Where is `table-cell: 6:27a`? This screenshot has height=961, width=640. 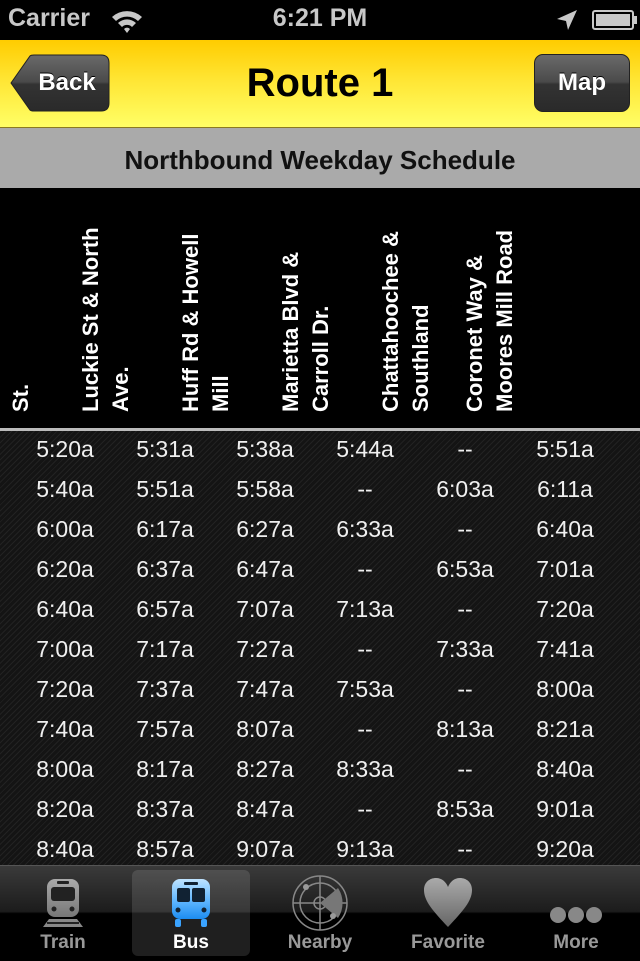 table-cell: 6:27a is located at coordinates (265, 529).